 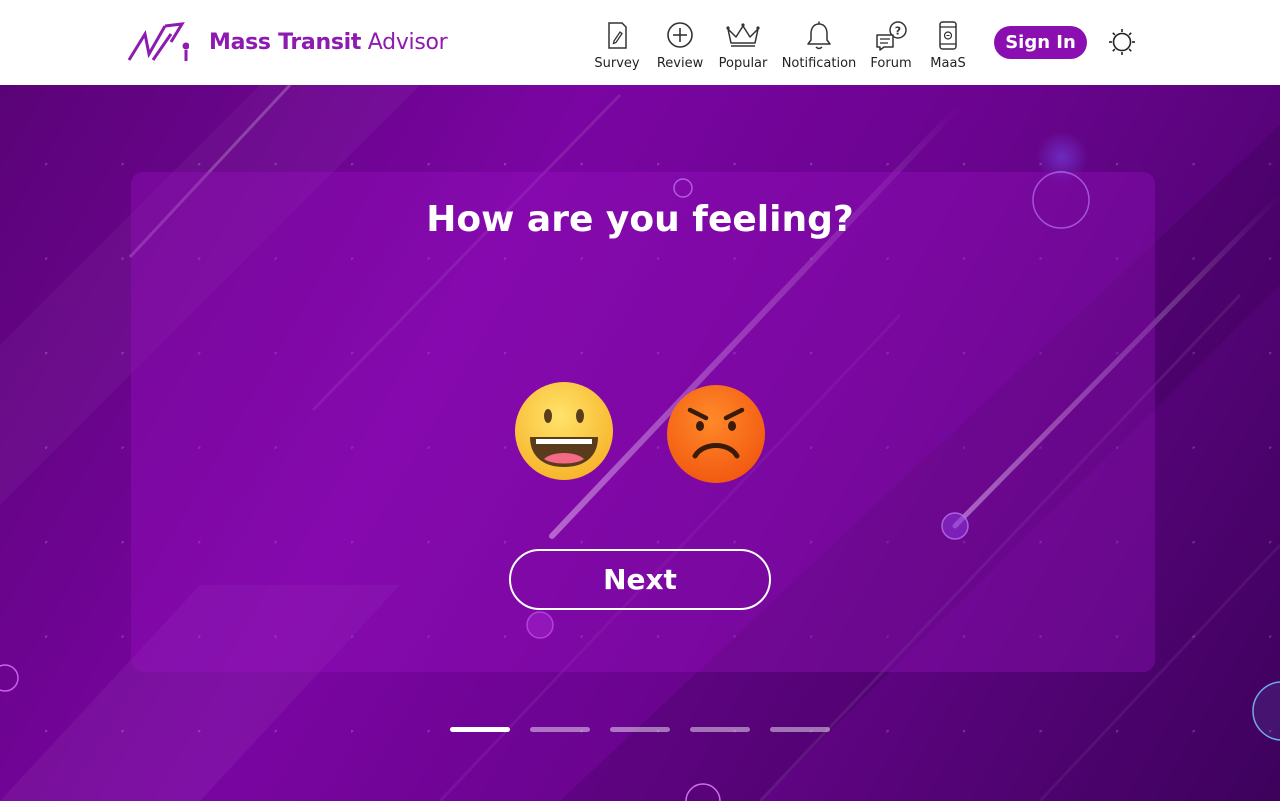 I want to click on logo-mark-icon, so click(x=158, y=41).